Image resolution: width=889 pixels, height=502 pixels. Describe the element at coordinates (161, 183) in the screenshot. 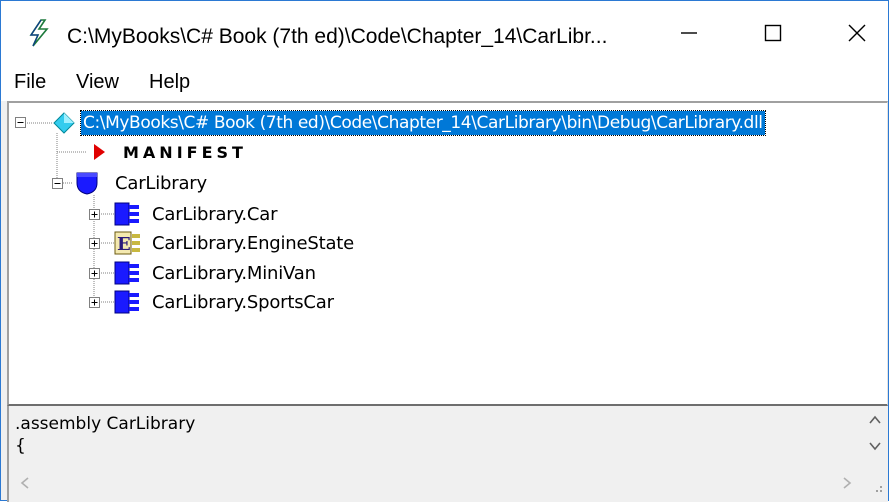

I see `tree-node-namespace: CarLibrary` at that location.